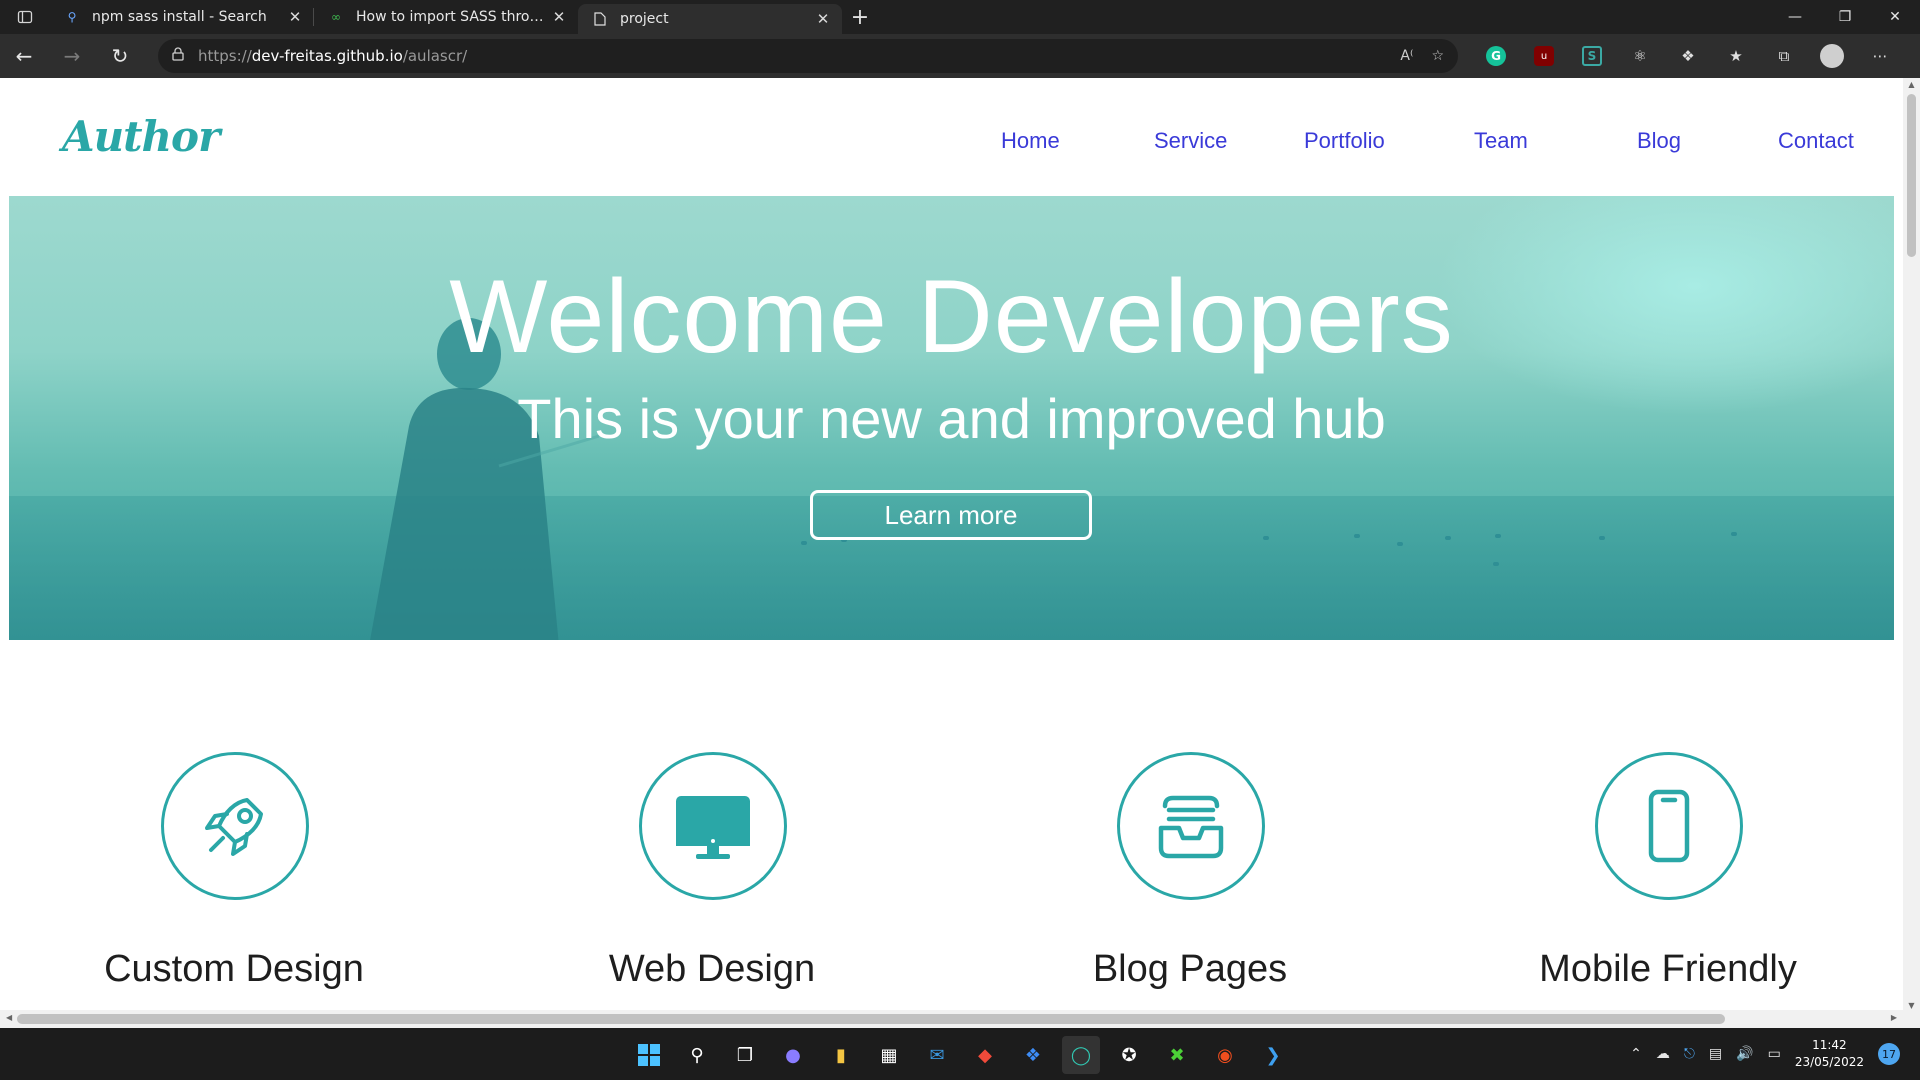 This screenshot has height=1080, width=1920. Describe the element at coordinates (1033, 1055) in the screenshot. I see `dropbox-icon: ❖` at that location.